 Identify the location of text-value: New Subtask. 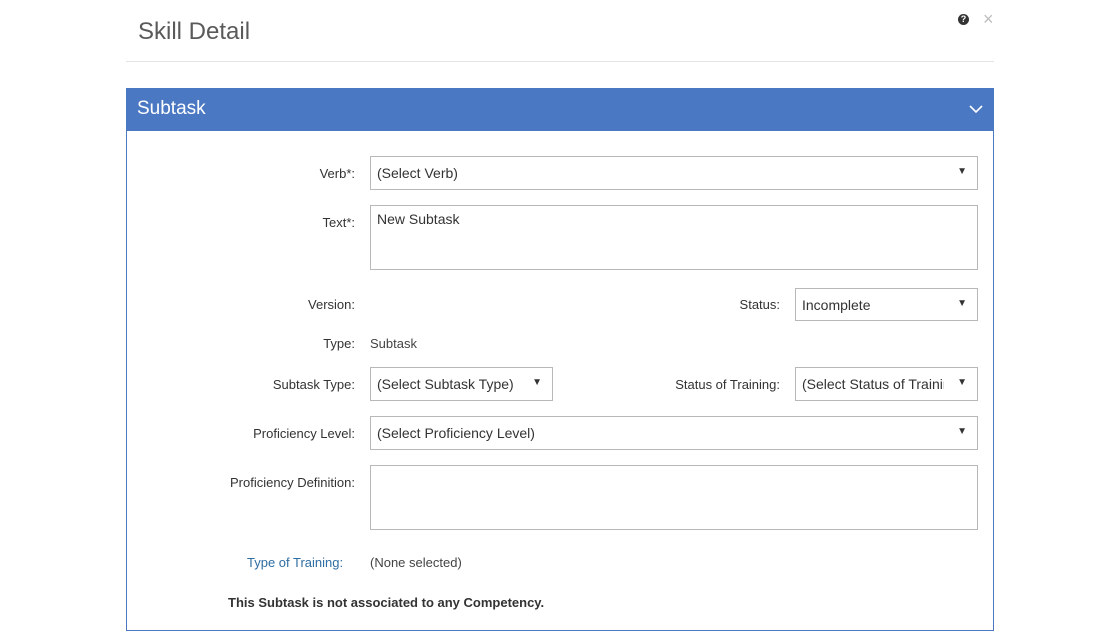
(418, 219).